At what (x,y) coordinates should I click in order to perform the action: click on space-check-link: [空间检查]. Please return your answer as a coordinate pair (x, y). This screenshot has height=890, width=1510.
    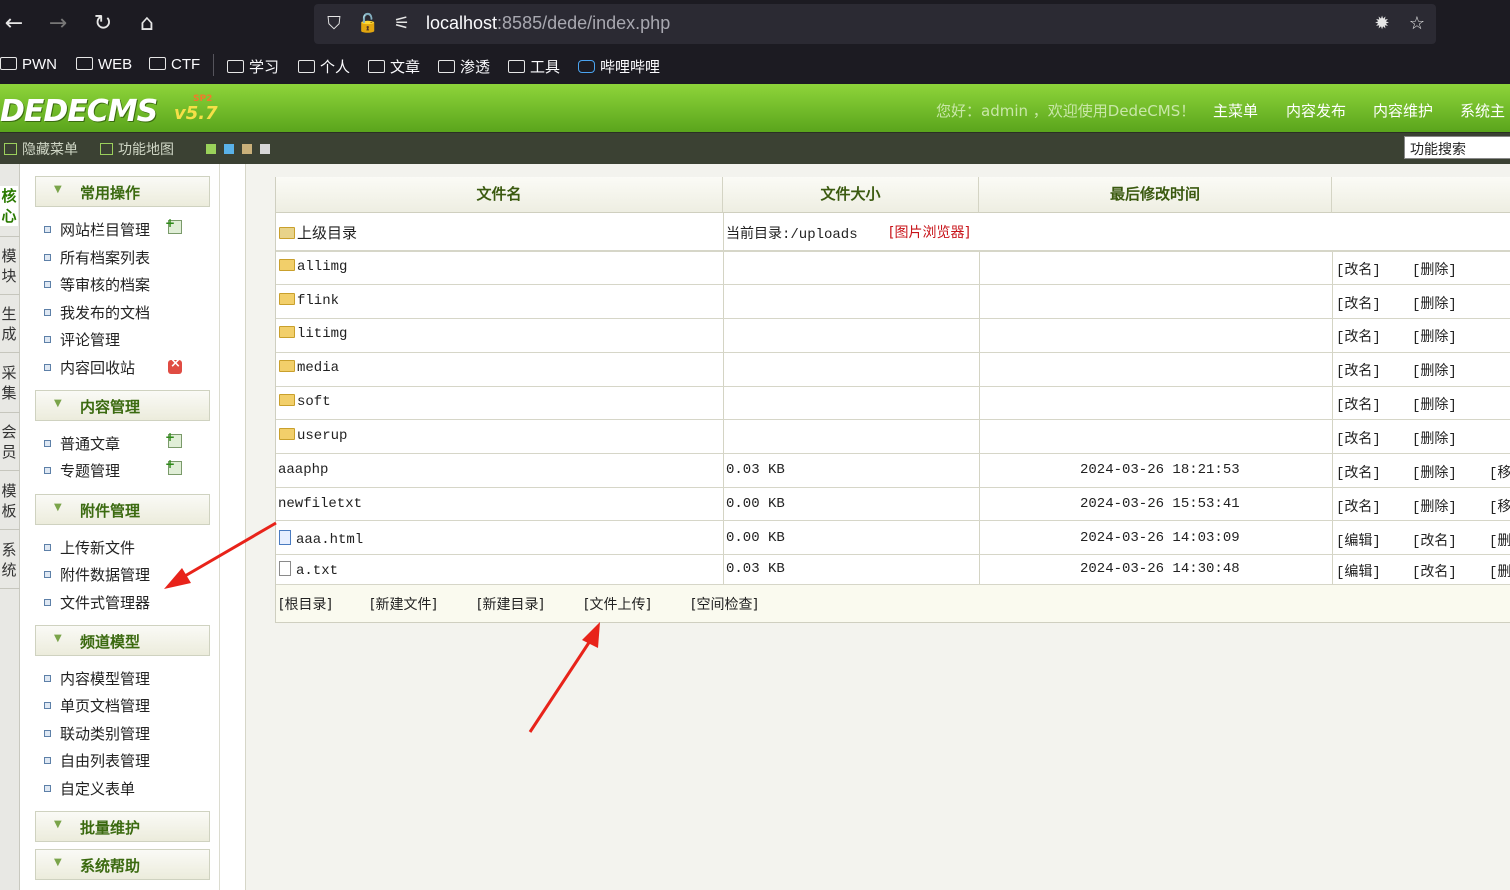
    Looking at the image, I should click on (724, 604).